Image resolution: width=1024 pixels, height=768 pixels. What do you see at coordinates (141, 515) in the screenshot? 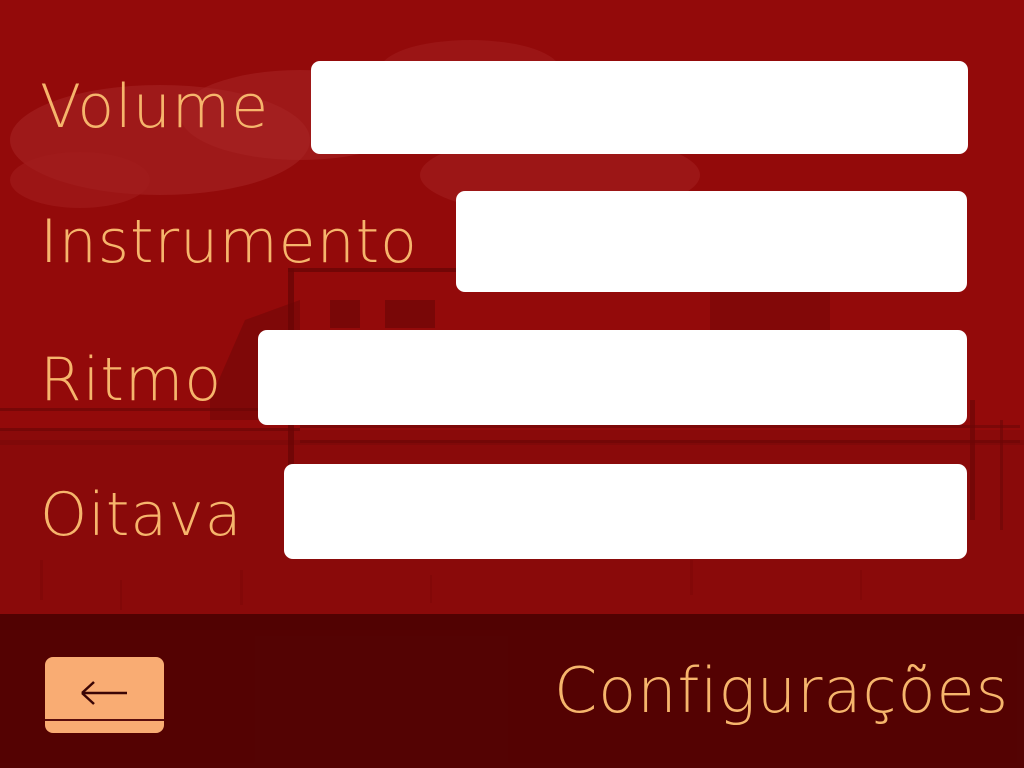
I see `octave-label: Oitava` at bounding box center [141, 515].